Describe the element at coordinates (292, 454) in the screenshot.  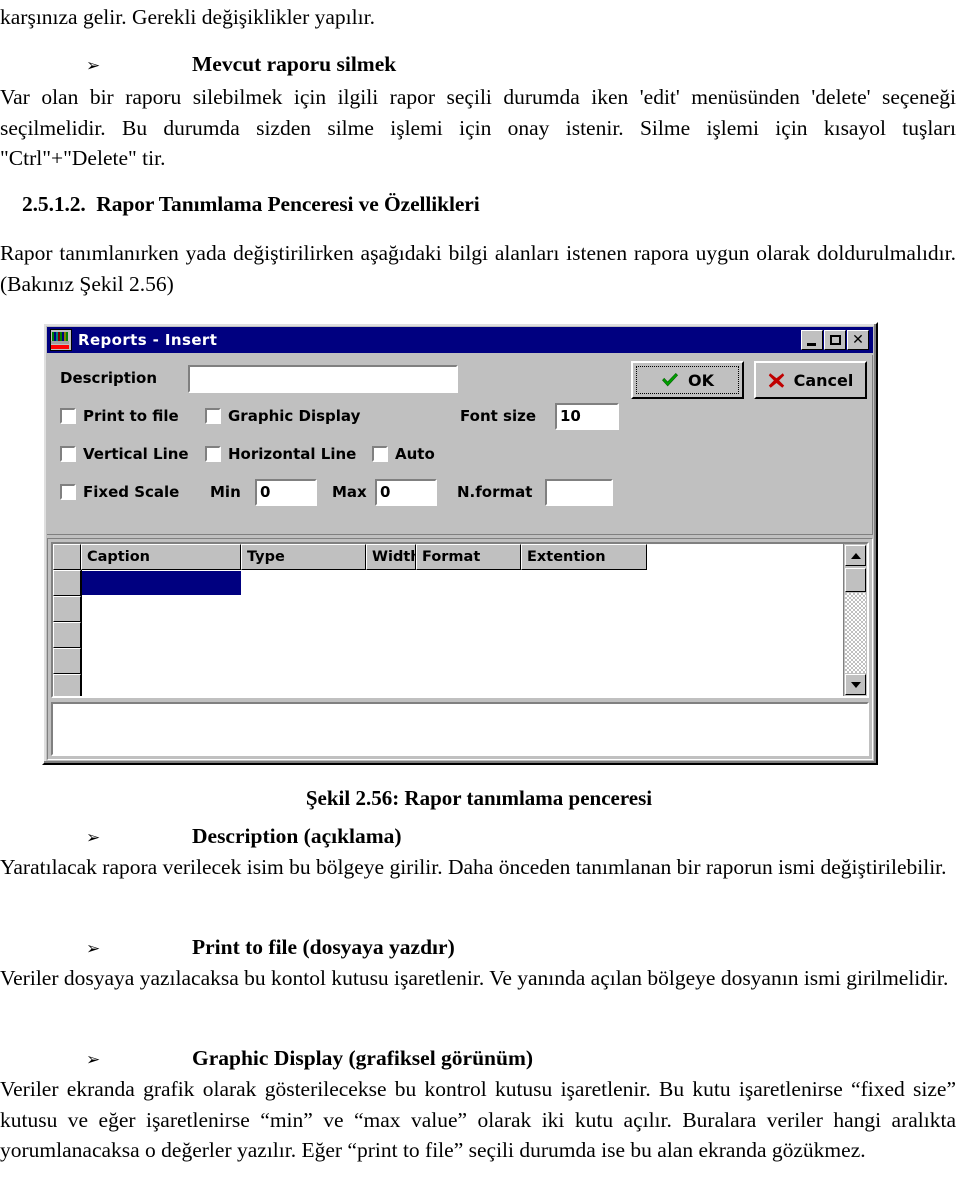
I see `horizontal-line-label: Horizontal Line` at that location.